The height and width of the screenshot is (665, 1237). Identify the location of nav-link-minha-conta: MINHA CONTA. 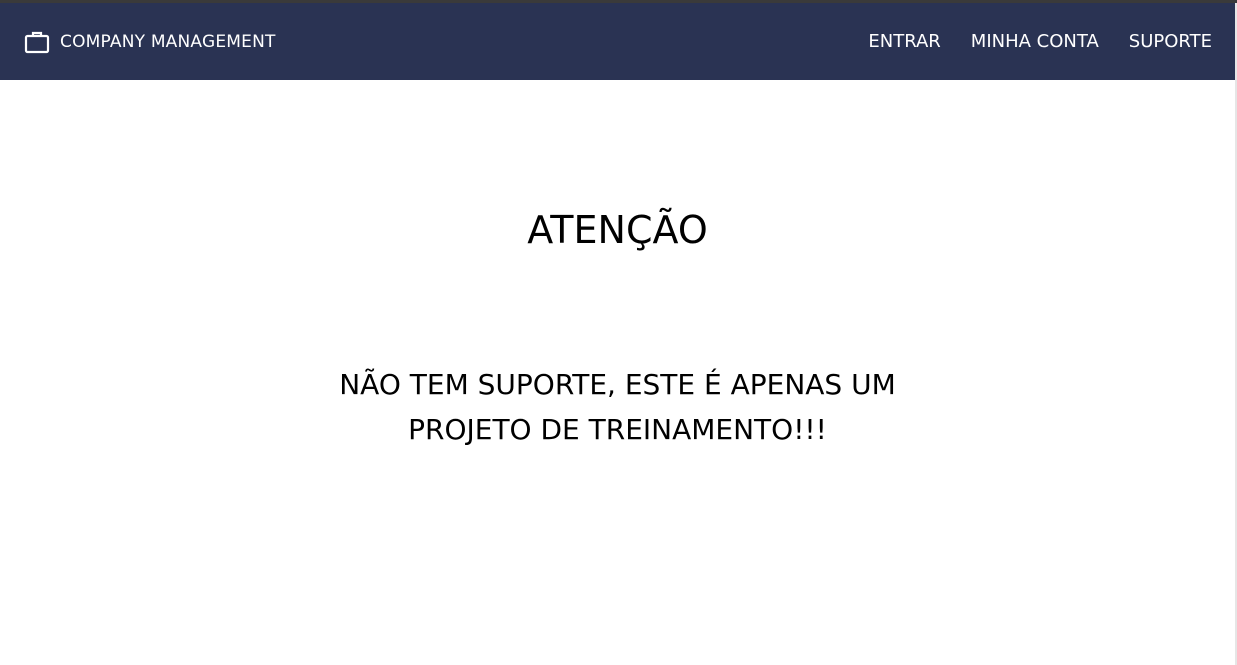
(1035, 41).